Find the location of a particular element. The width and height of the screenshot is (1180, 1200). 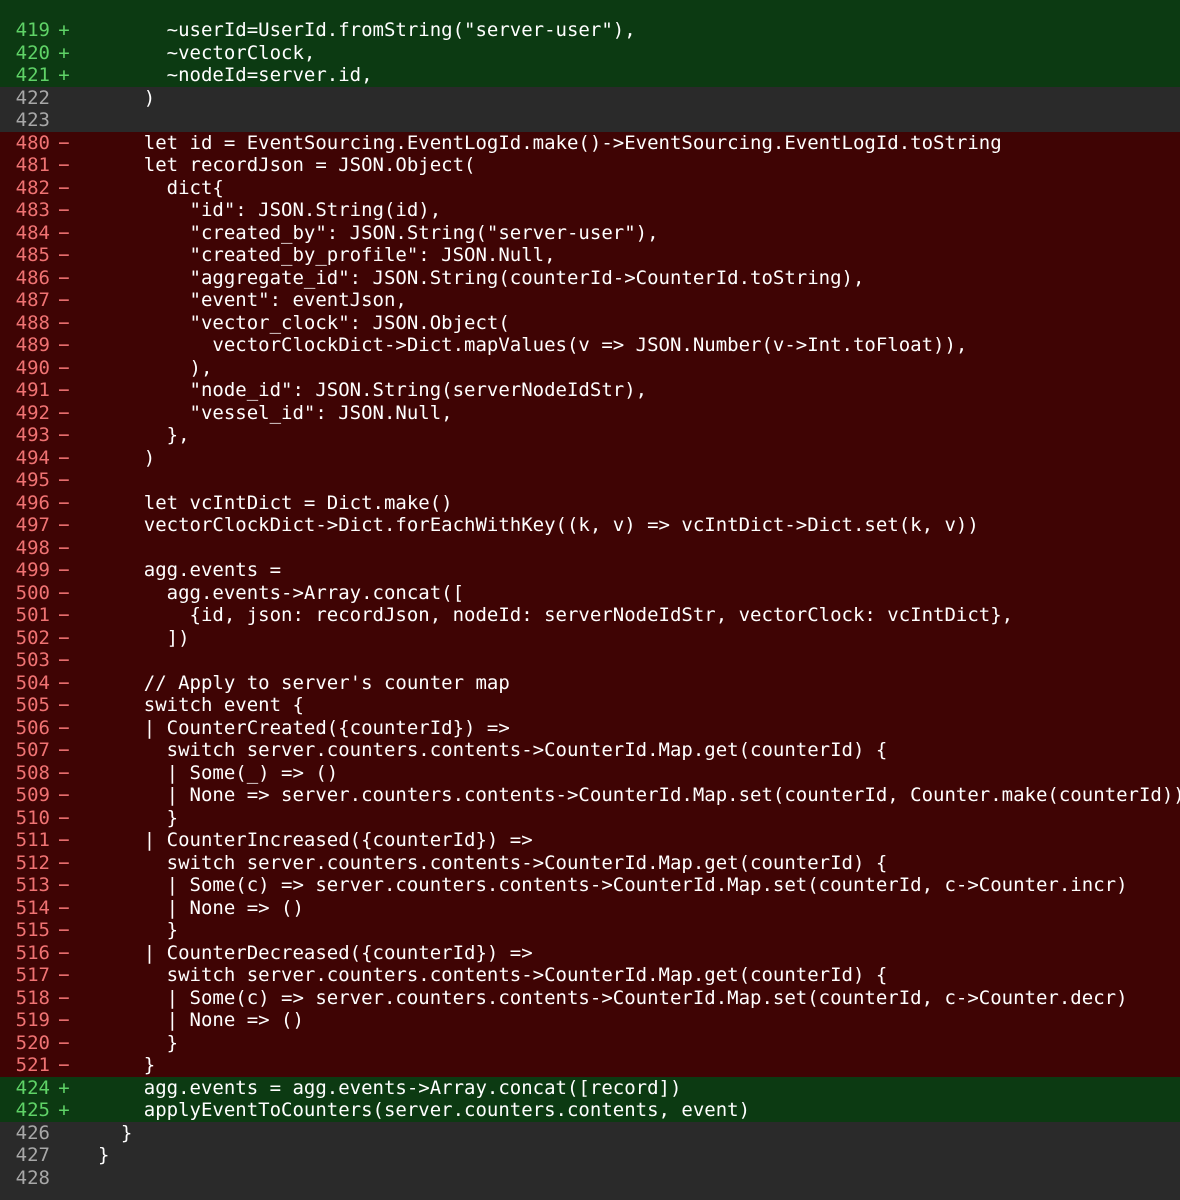

diff-line-removed: 500− agg.events->Array.concat([ is located at coordinates (590, 592).